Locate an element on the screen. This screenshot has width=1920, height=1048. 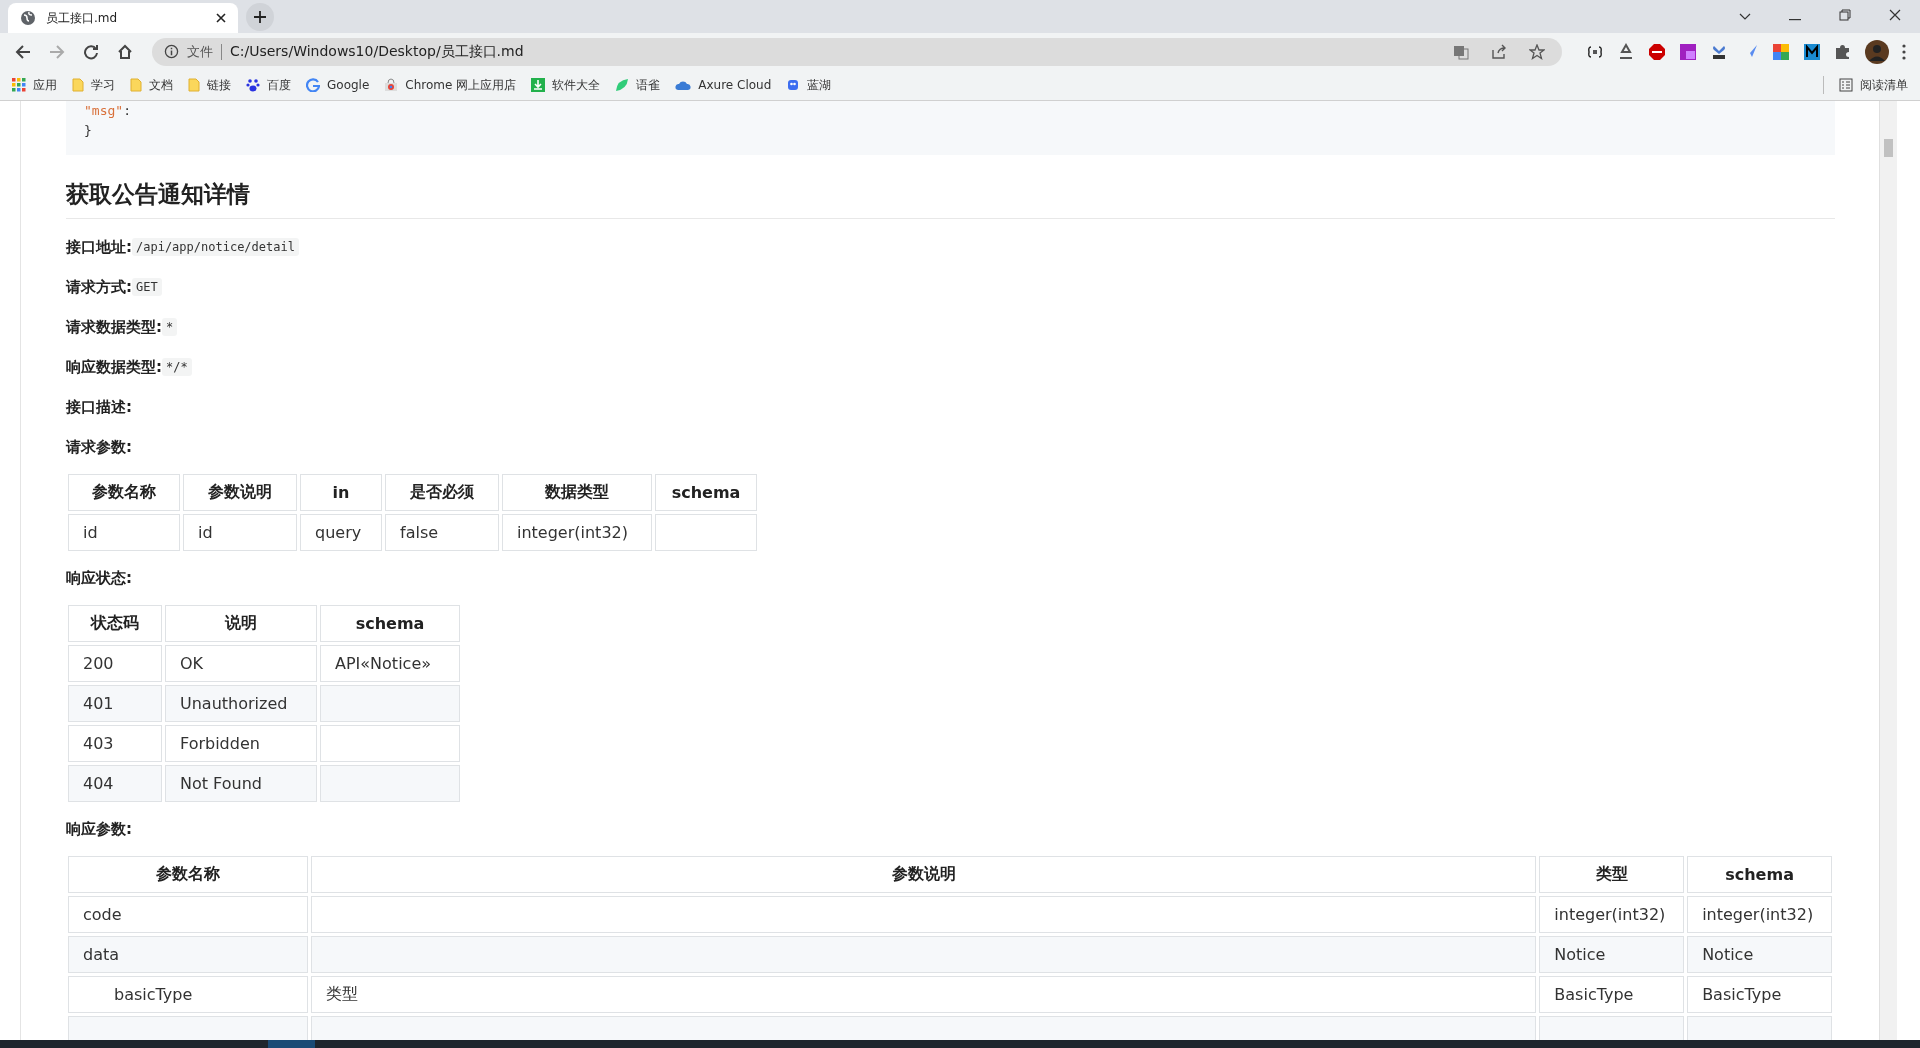
translate-icon is located at coordinates (1461, 51).